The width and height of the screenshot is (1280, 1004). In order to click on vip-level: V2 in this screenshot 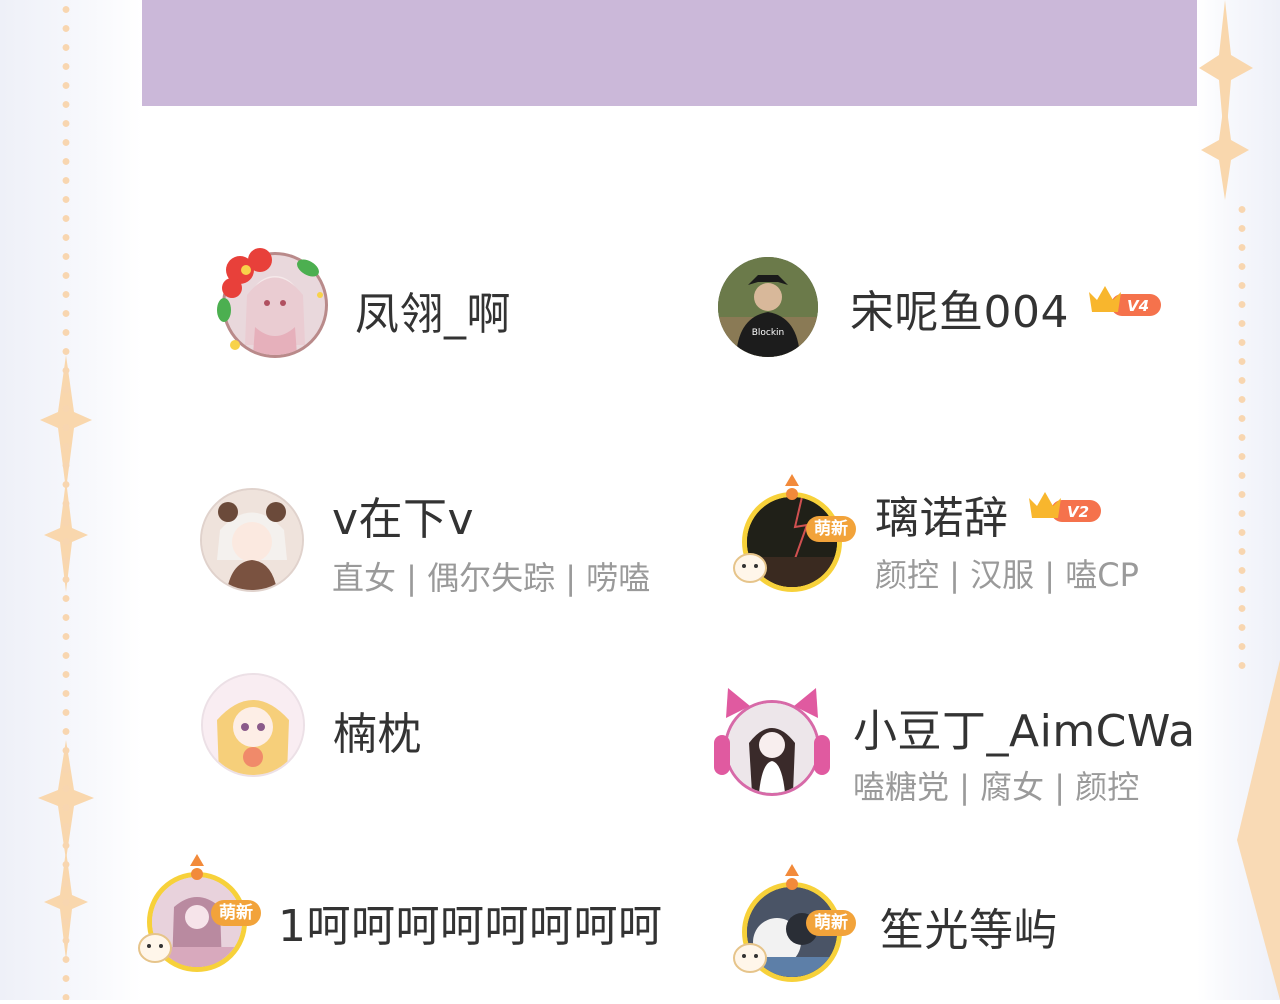, I will do `click(1078, 512)`.